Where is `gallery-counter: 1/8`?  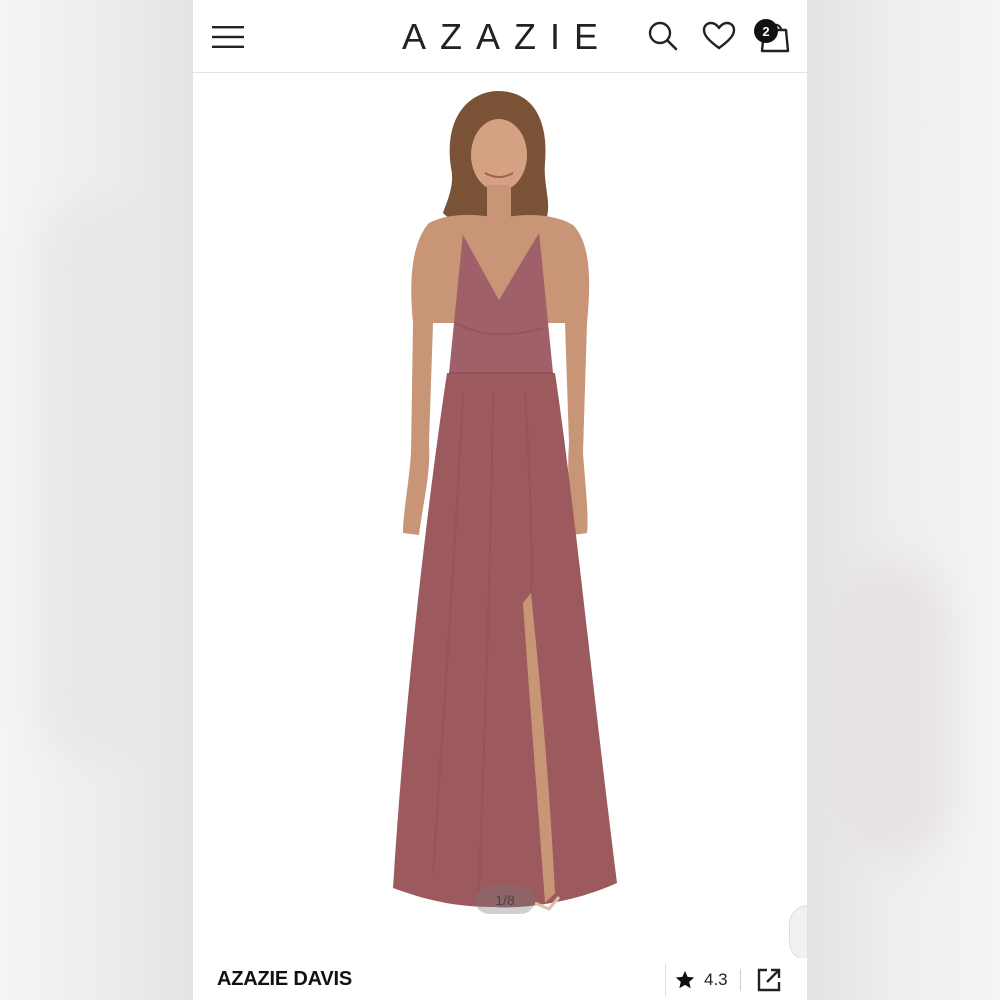
gallery-counter: 1/8 is located at coordinates (505, 900).